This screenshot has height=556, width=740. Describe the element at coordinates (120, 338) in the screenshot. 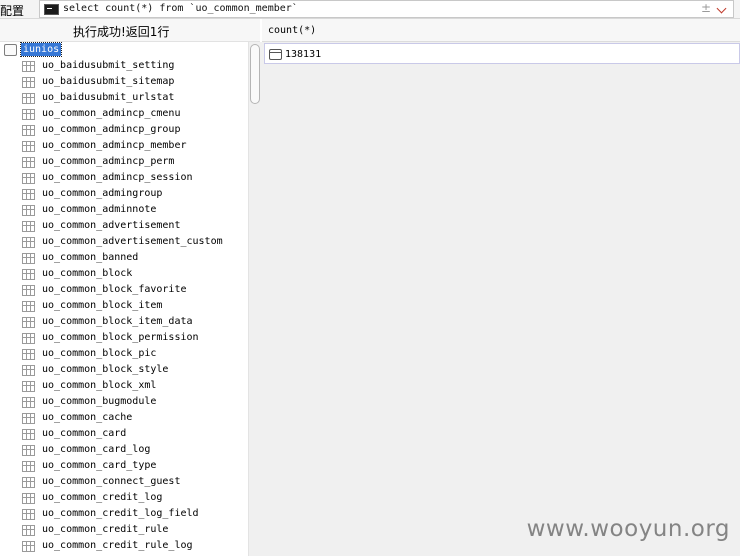

I see `table-label: uo_common_block_permission` at that location.